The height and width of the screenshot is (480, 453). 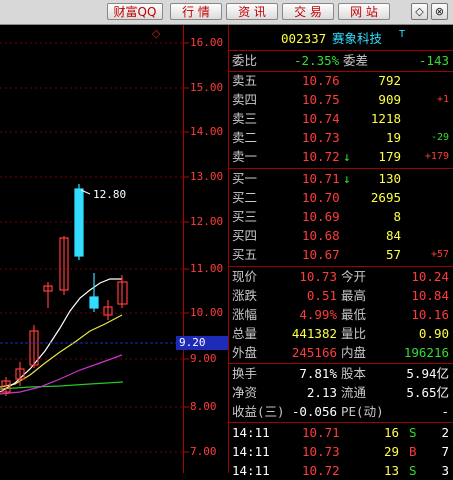 I want to click on stat-value: 0.90, so click(x=433, y=333).